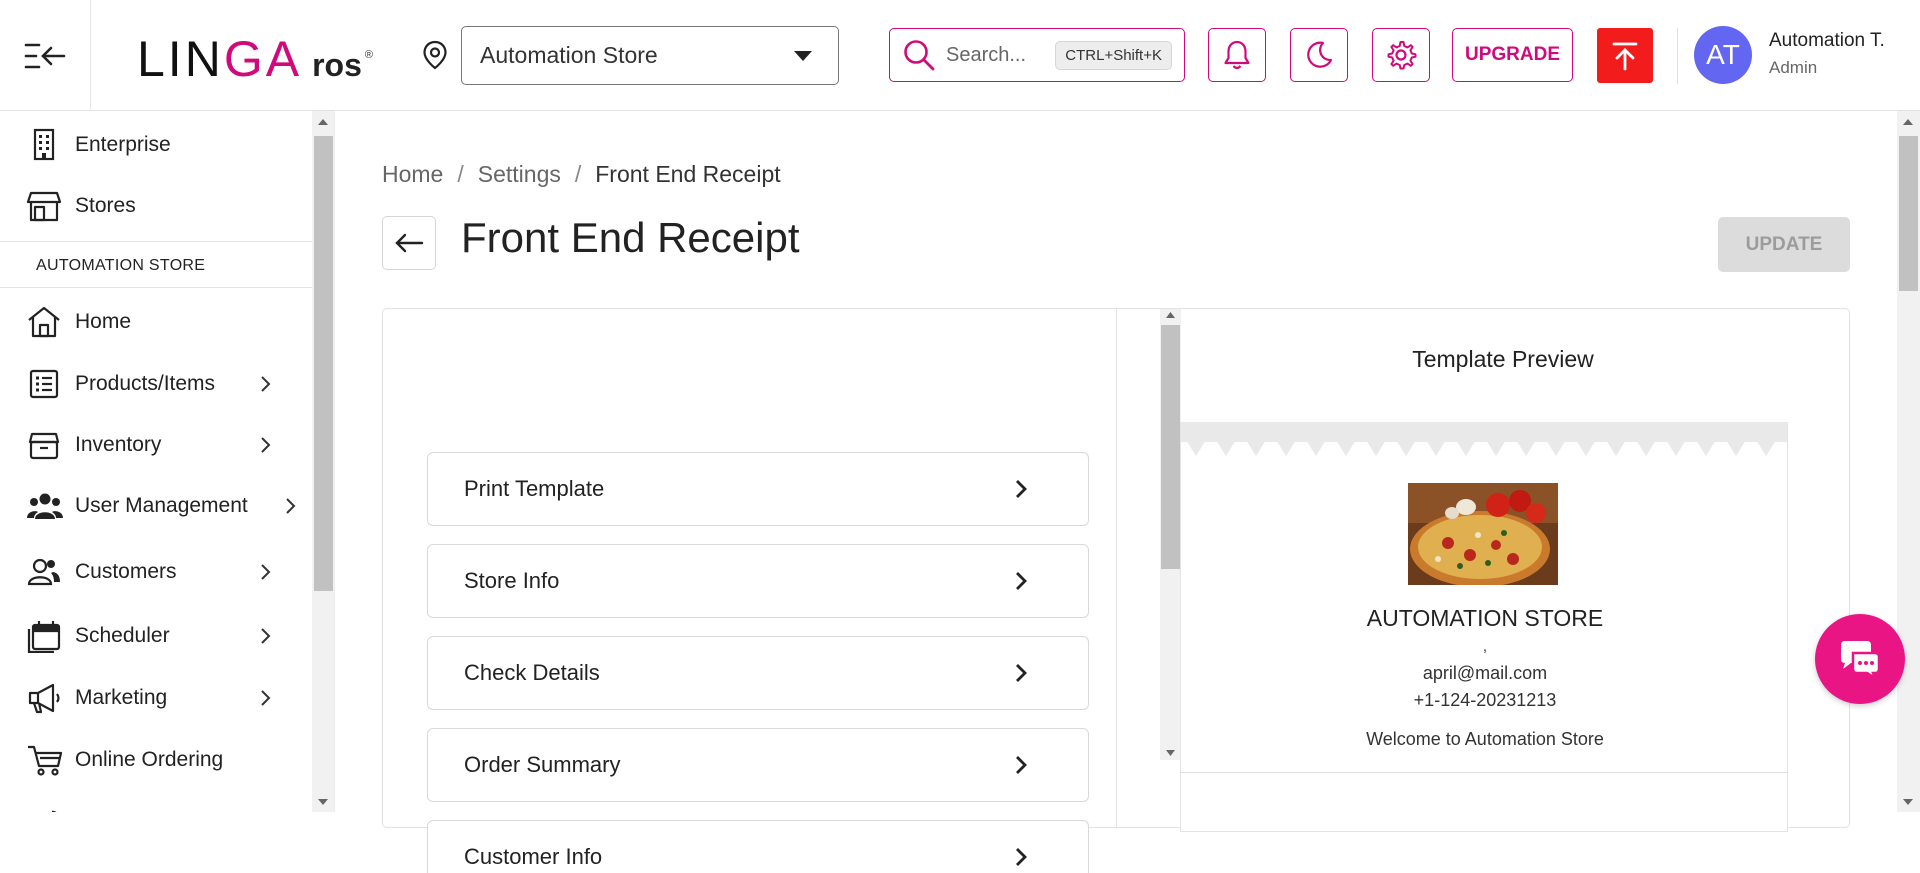 The height and width of the screenshot is (873, 1920). I want to click on gear-icon, so click(1401, 55).